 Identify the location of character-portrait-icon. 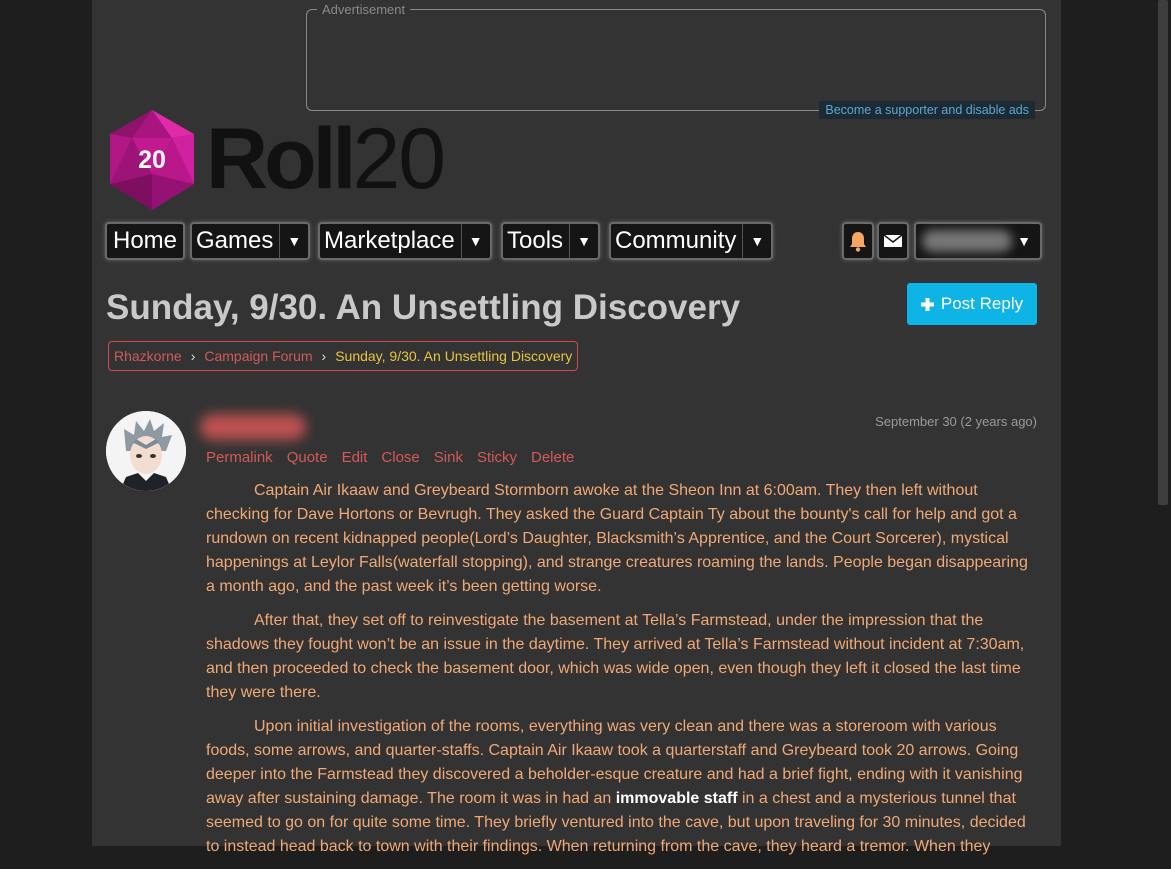
(146, 451).